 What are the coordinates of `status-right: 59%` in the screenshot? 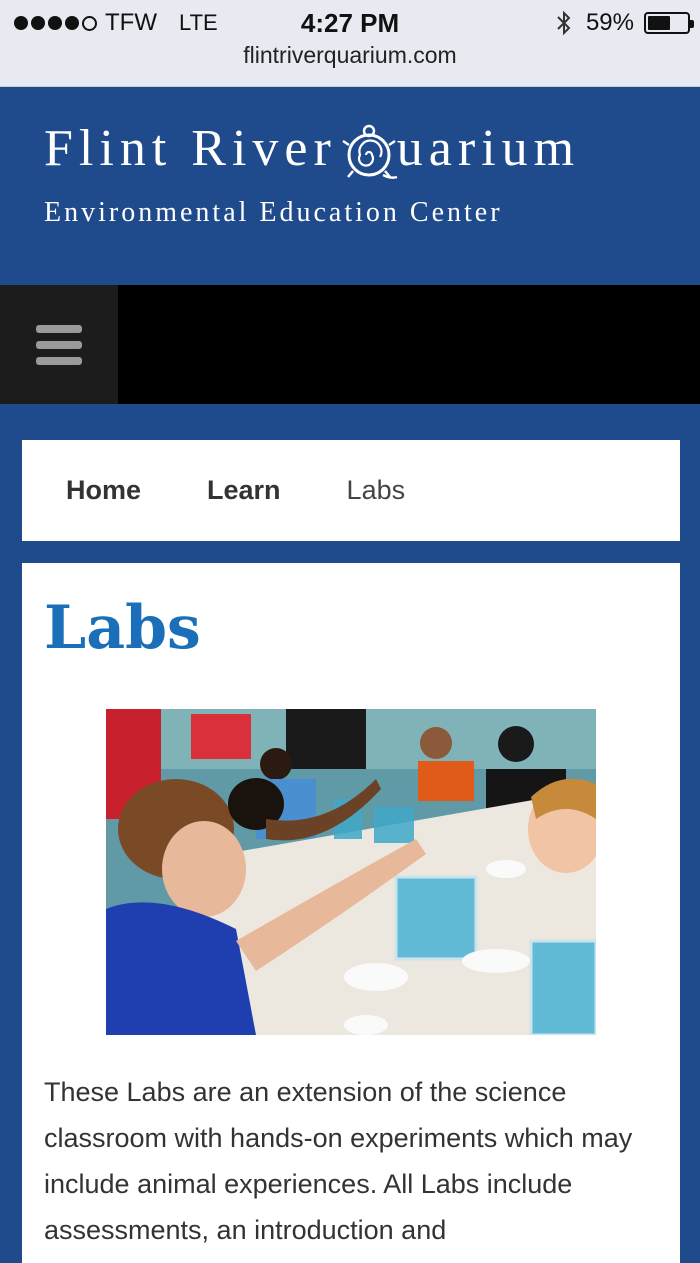 It's located at (625, 23).